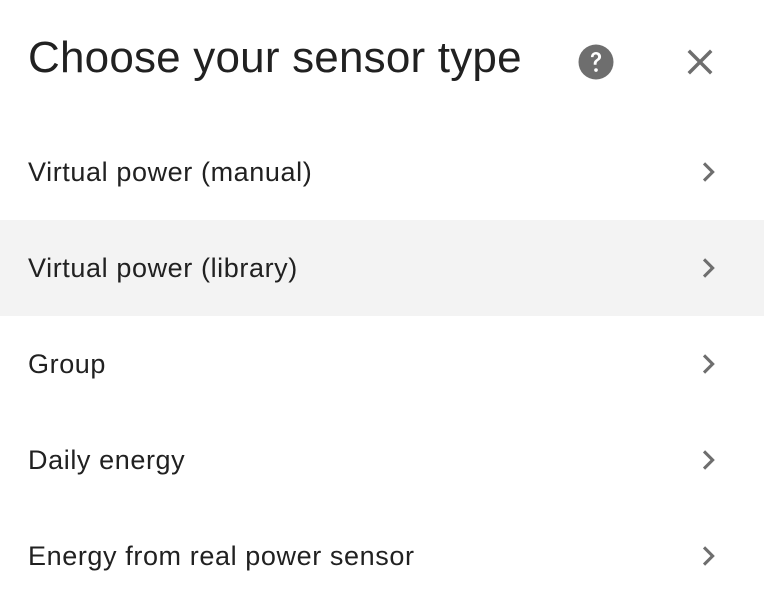 The image size is (764, 612). What do you see at coordinates (221, 556) in the screenshot?
I see `list-item-label: Energy from real power sensor` at bounding box center [221, 556].